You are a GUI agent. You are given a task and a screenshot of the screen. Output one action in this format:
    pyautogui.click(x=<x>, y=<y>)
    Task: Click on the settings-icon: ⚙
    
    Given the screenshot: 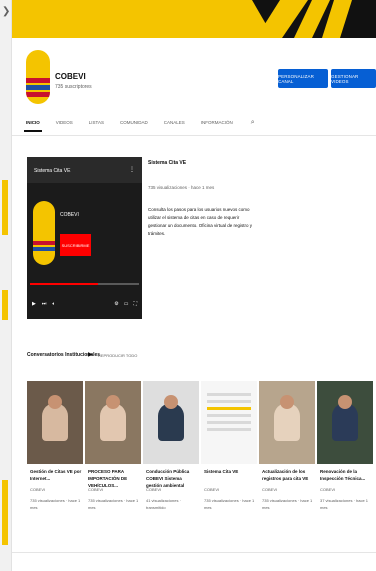 What is the action you would take?
    pyautogui.click(x=116, y=304)
    